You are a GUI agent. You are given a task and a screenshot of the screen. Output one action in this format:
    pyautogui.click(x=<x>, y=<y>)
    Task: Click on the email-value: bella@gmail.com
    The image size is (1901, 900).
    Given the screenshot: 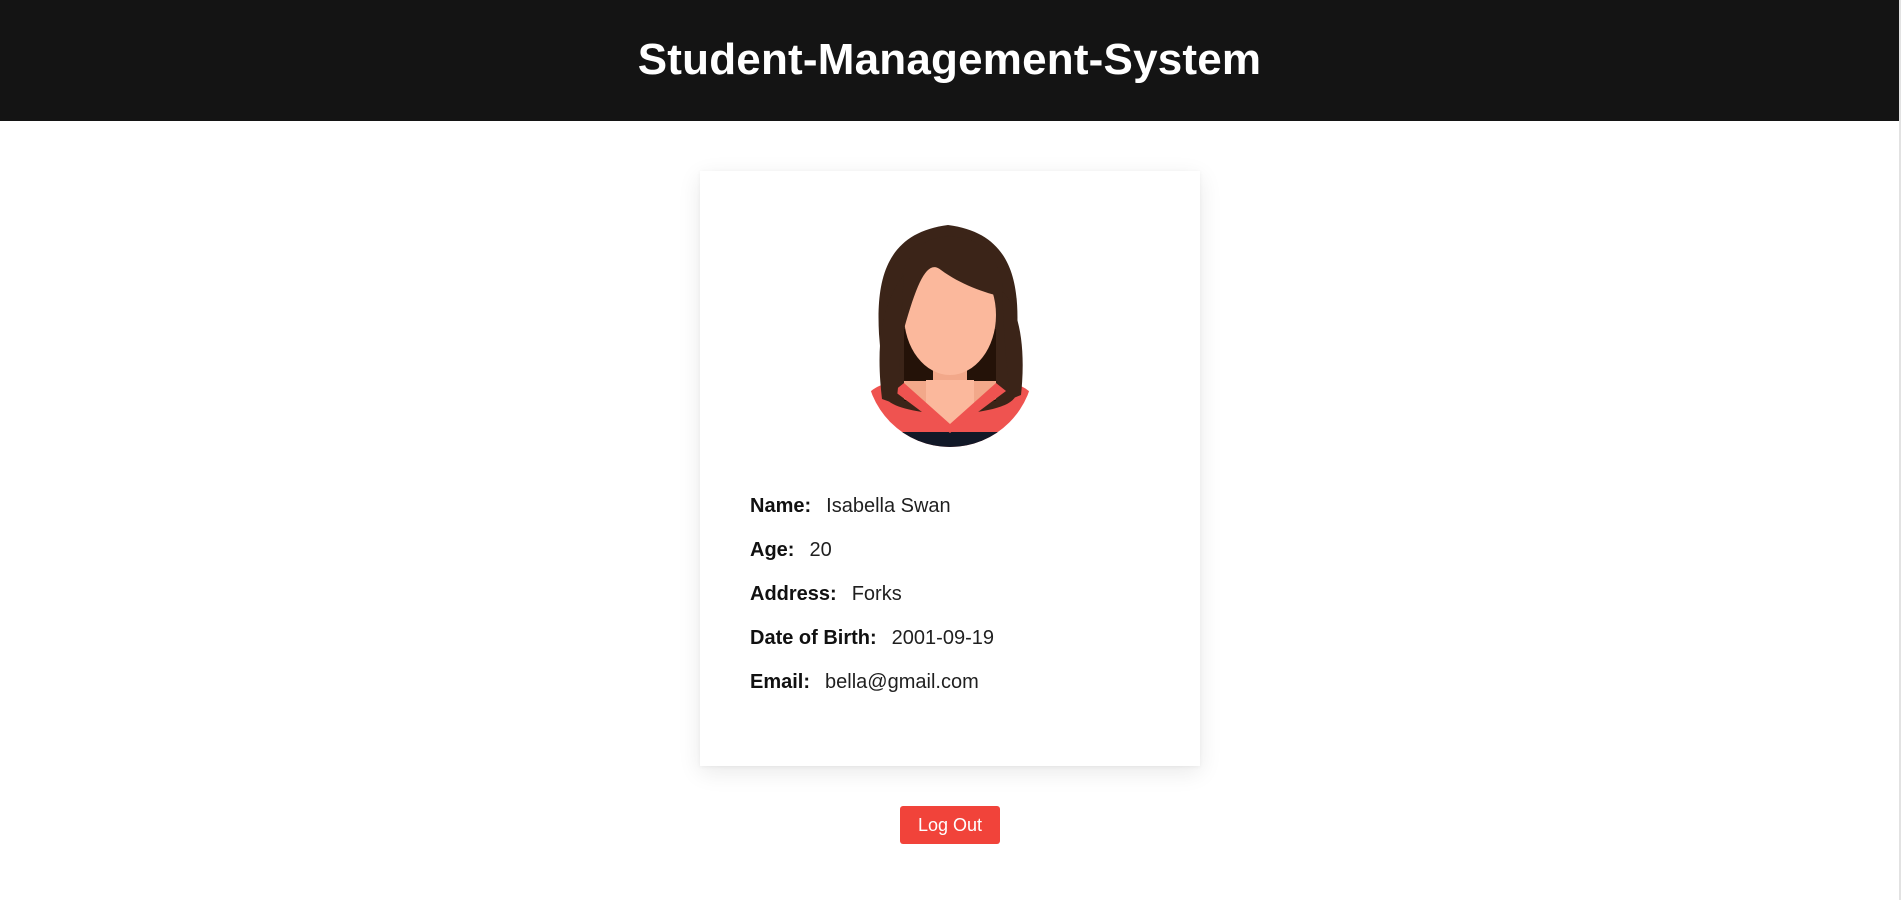 What is the action you would take?
    pyautogui.click(x=902, y=682)
    